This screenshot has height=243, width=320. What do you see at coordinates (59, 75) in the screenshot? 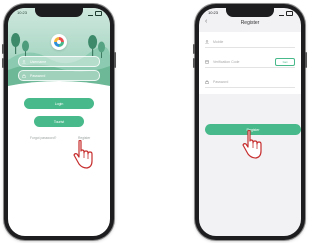
I see `password-input: Password` at bounding box center [59, 75].